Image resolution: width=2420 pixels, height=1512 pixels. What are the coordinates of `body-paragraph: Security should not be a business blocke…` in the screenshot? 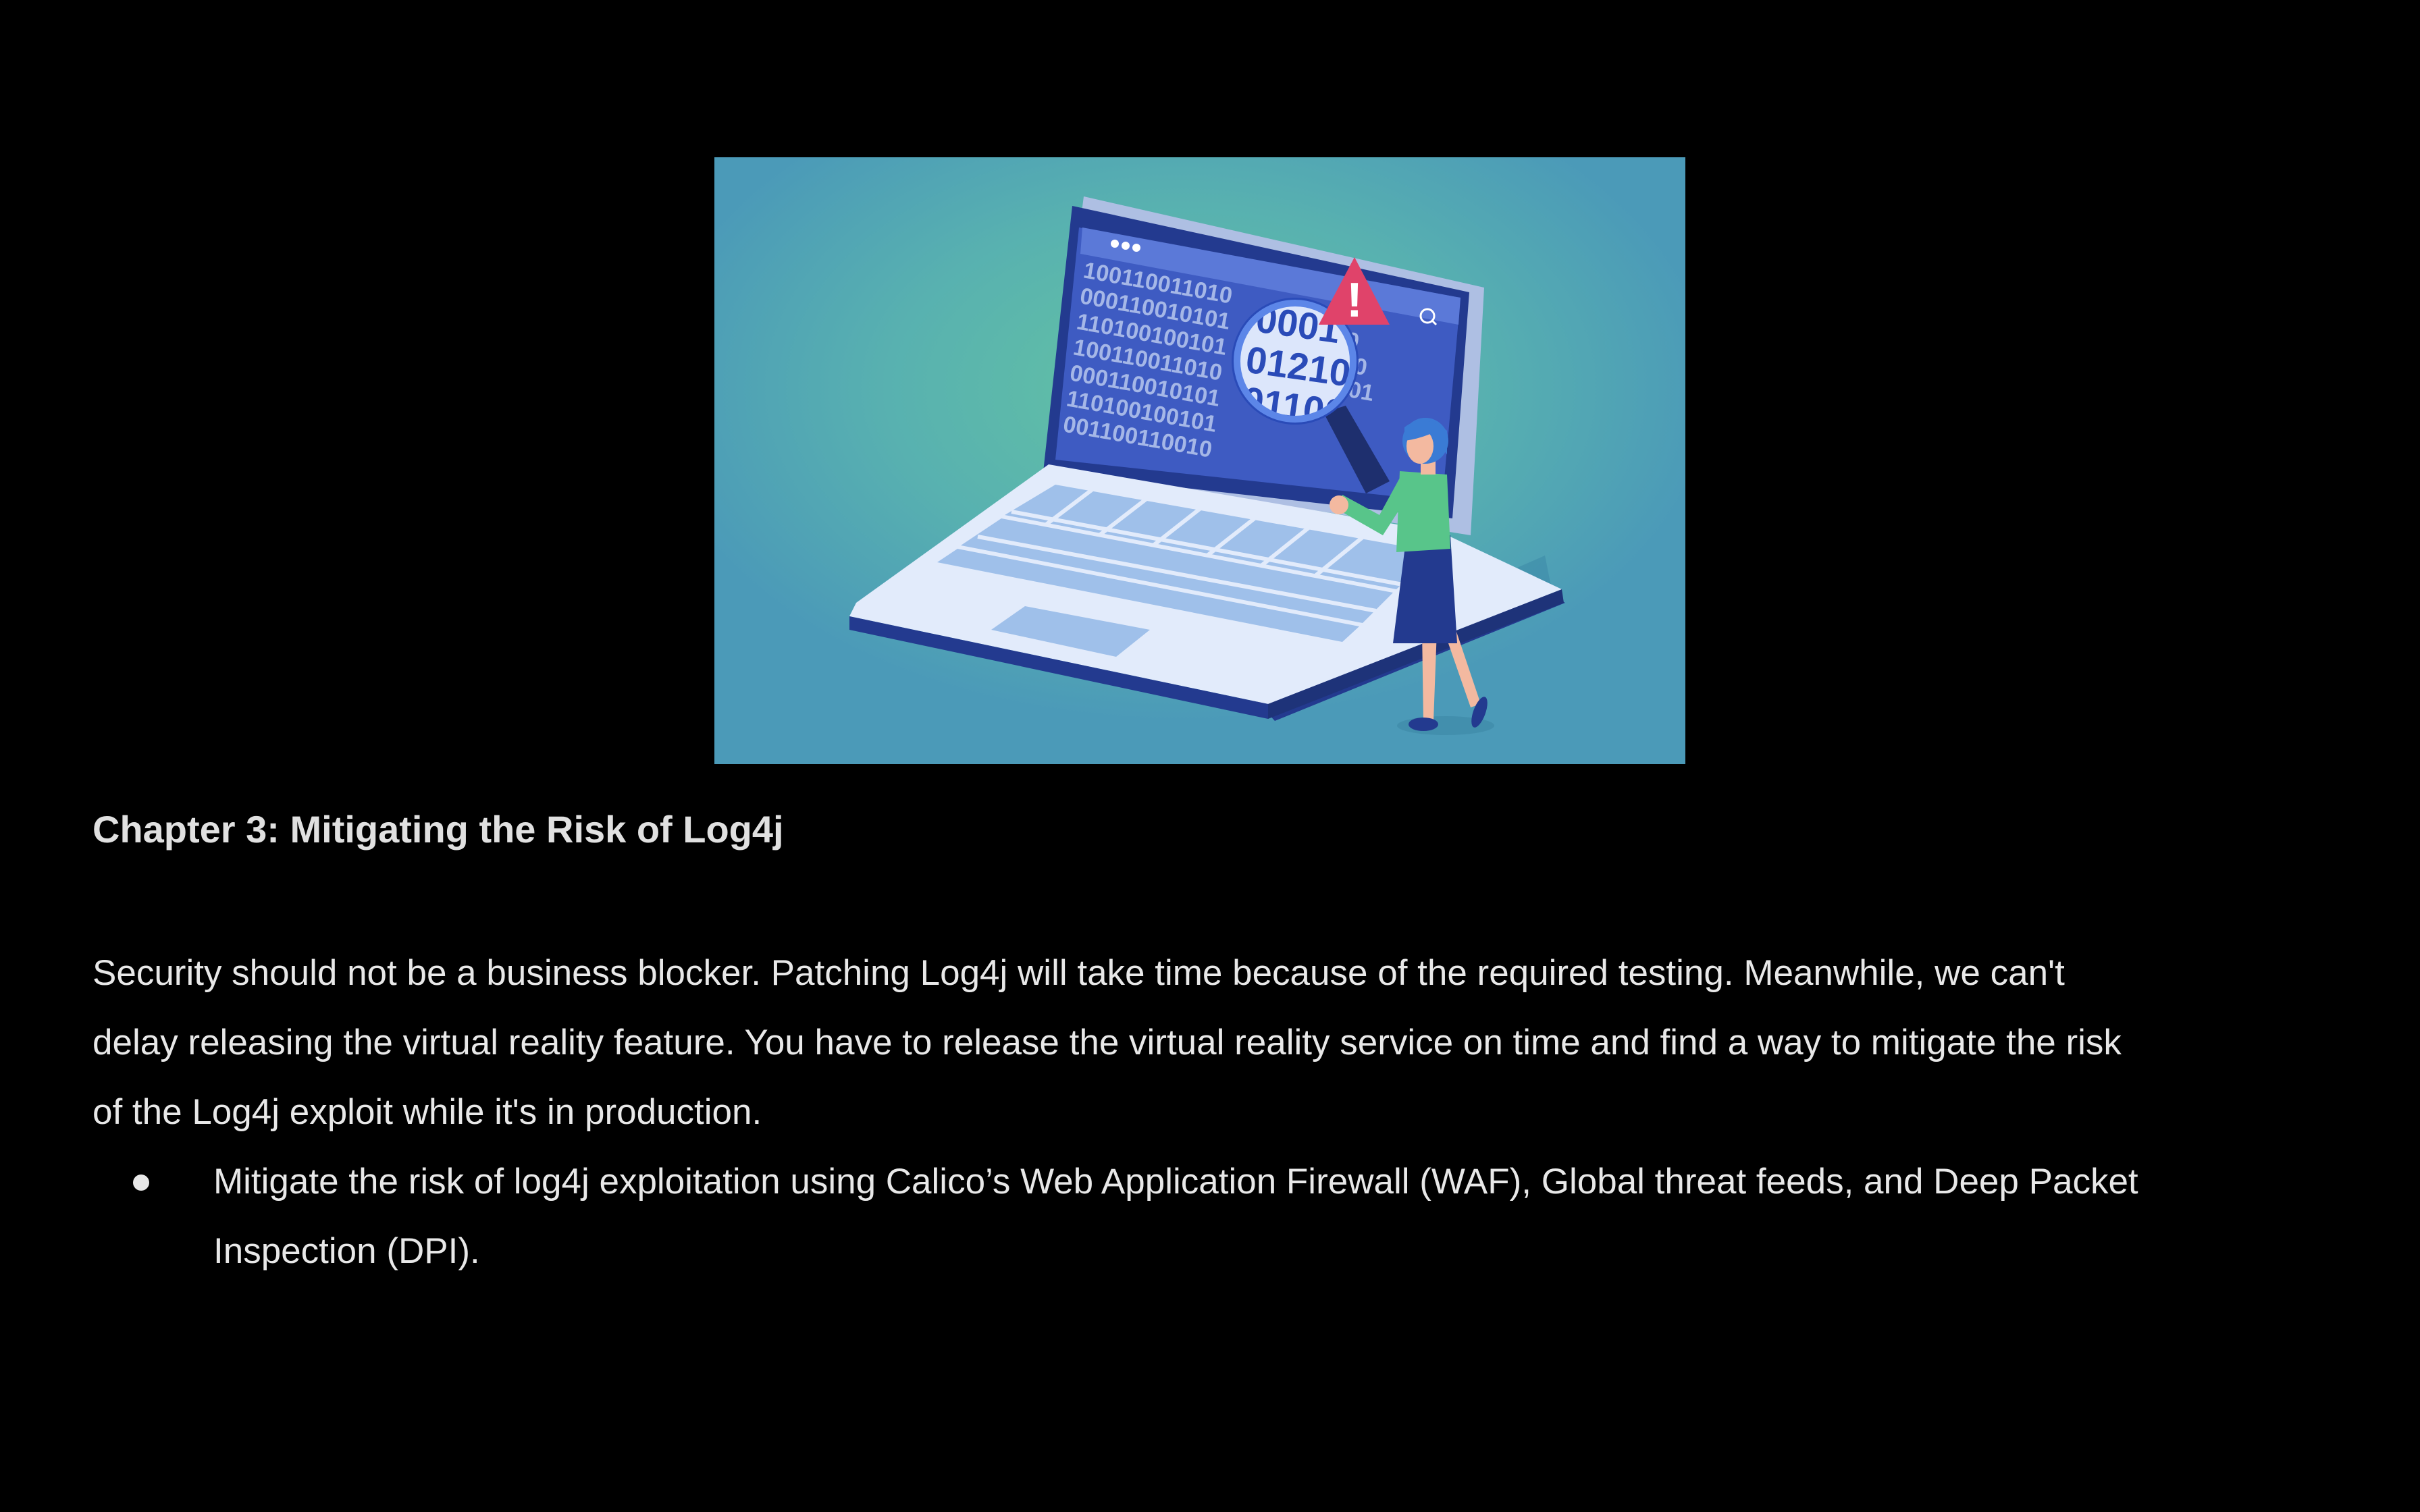 It's located at (1207, 1042).